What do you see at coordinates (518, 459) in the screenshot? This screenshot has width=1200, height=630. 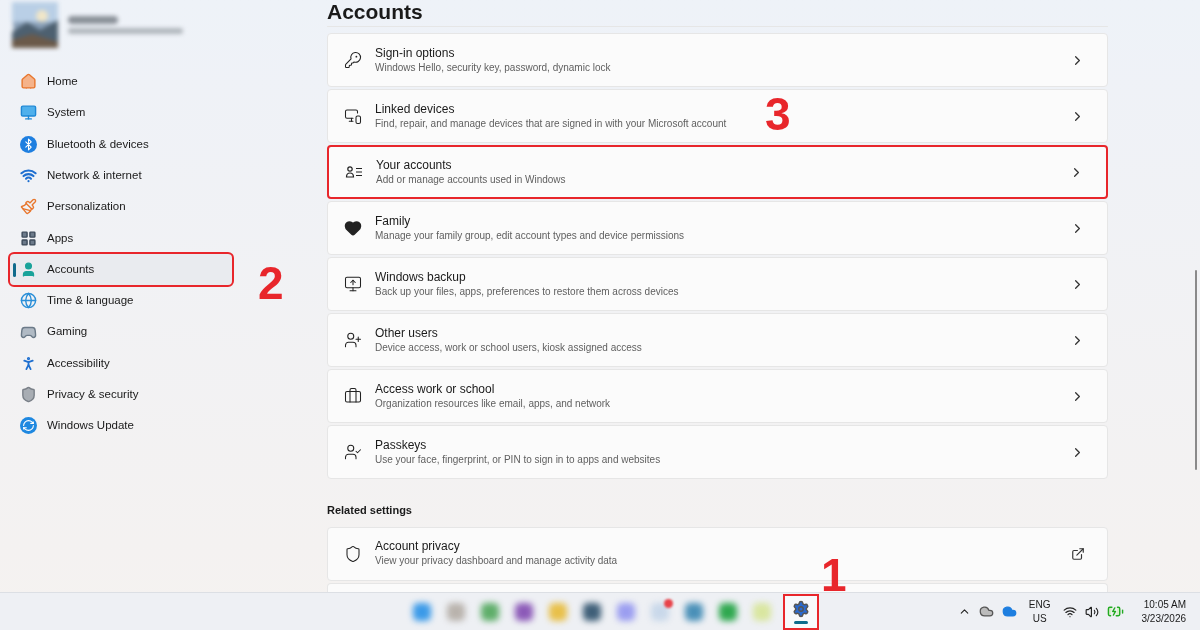 I see `card-description: Use your face, fingerprint, or PIN to sign in to apps and websites` at bounding box center [518, 459].